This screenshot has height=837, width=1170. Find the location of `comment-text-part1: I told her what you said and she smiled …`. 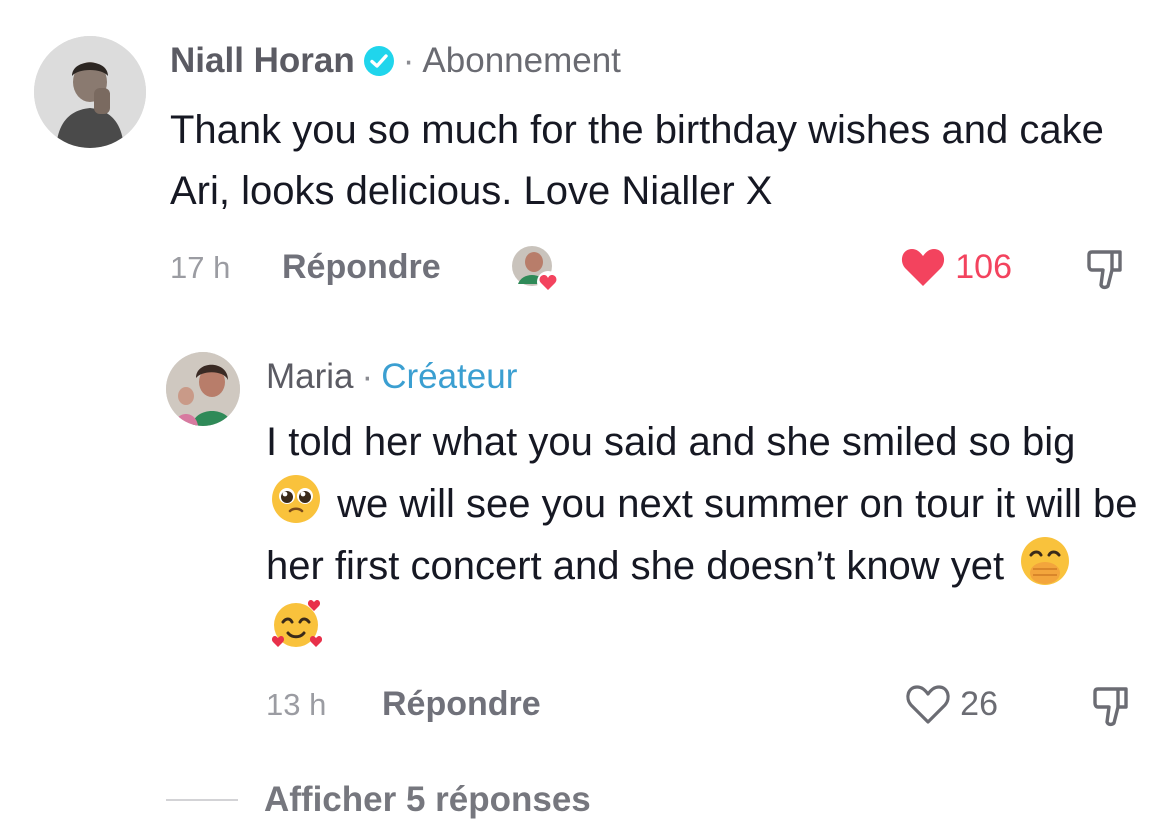

comment-text-part1: I told her what you said and she smiled … is located at coordinates (671, 442).